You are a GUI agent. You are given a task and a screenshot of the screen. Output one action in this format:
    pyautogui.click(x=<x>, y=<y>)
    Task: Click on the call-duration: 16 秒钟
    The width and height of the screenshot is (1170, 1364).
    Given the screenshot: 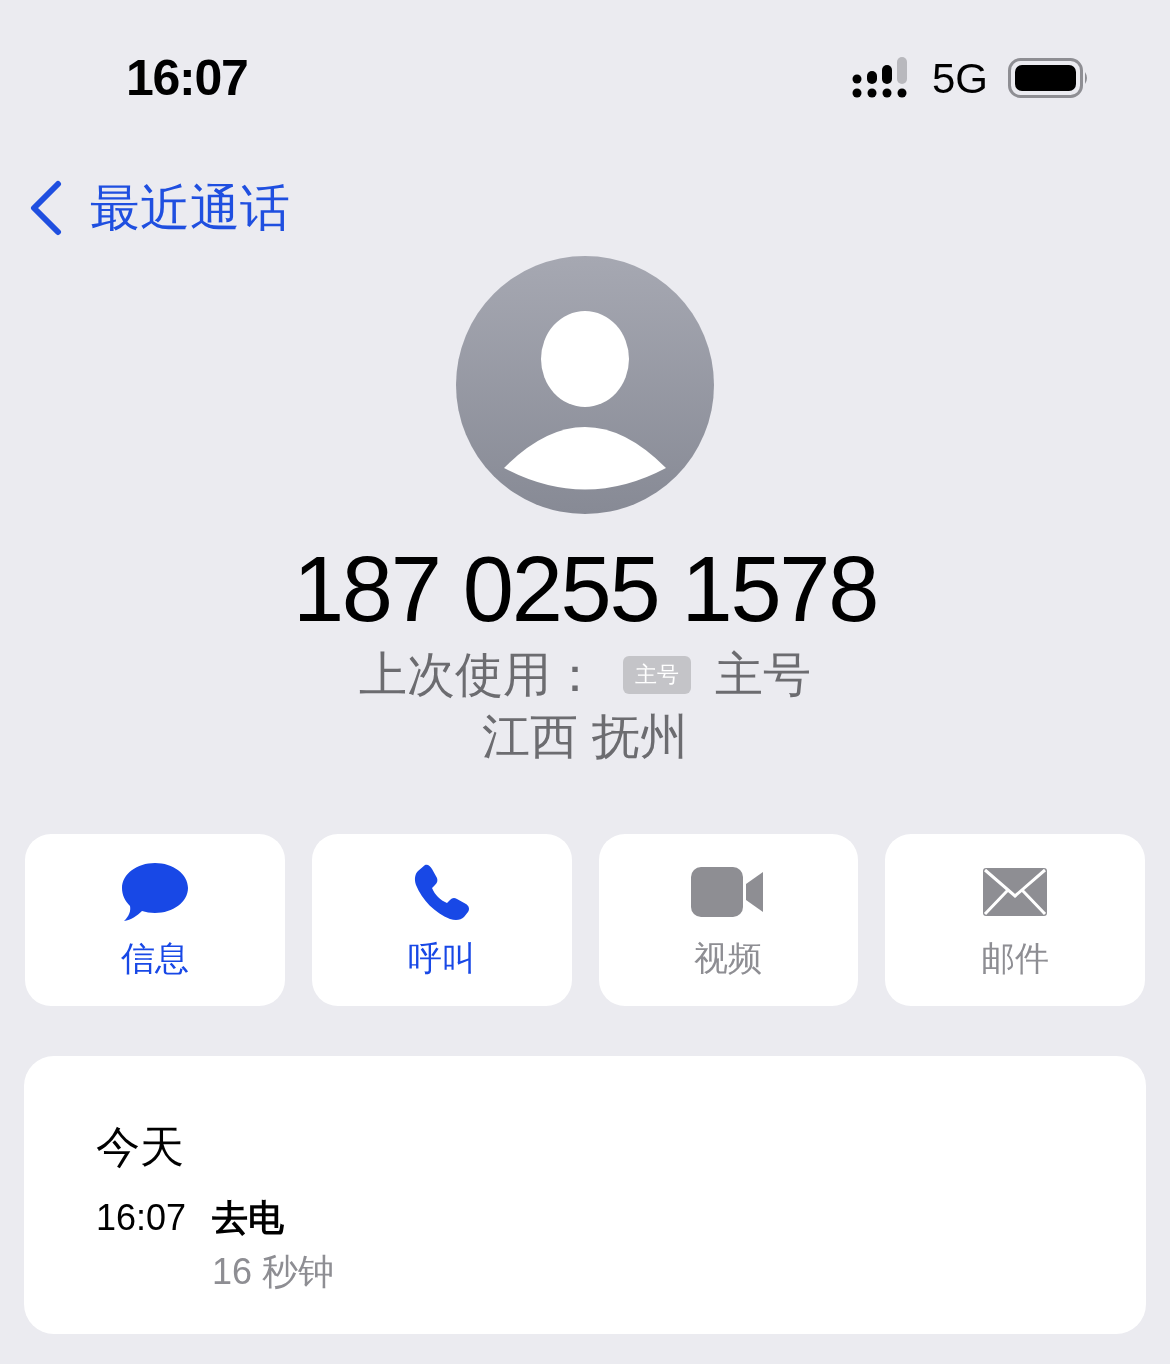 What is the action you would take?
    pyautogui.click(x=273, y=1272)
    